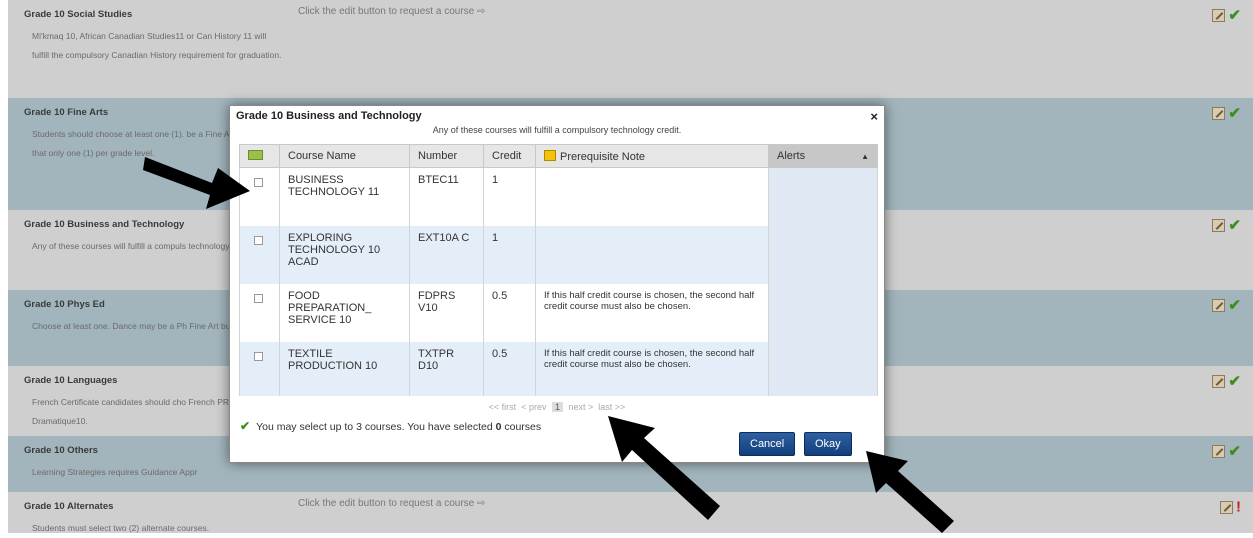  Describe the element at coordinates (767, 444) in the screenshot. I see `cancel-button: Cancel` at that location.